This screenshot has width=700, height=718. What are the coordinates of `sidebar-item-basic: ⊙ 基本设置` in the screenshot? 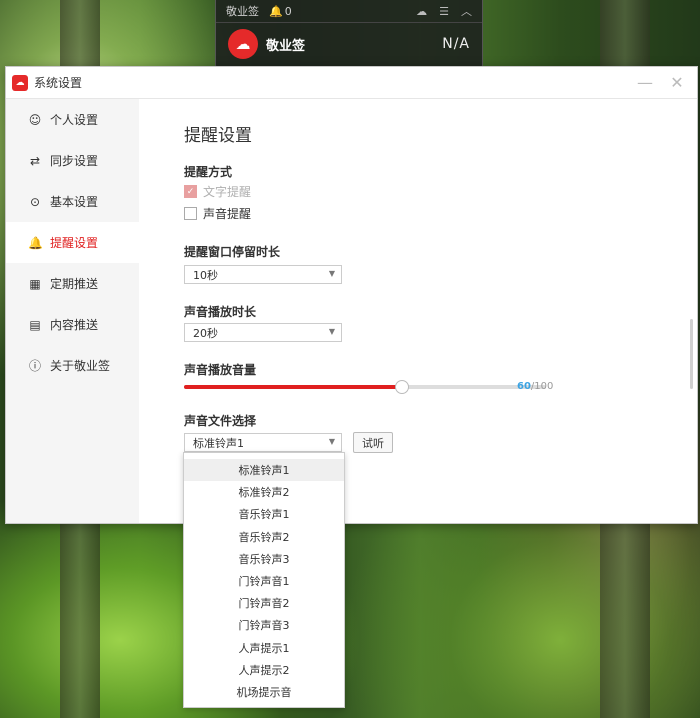 It's located at (72, 201).